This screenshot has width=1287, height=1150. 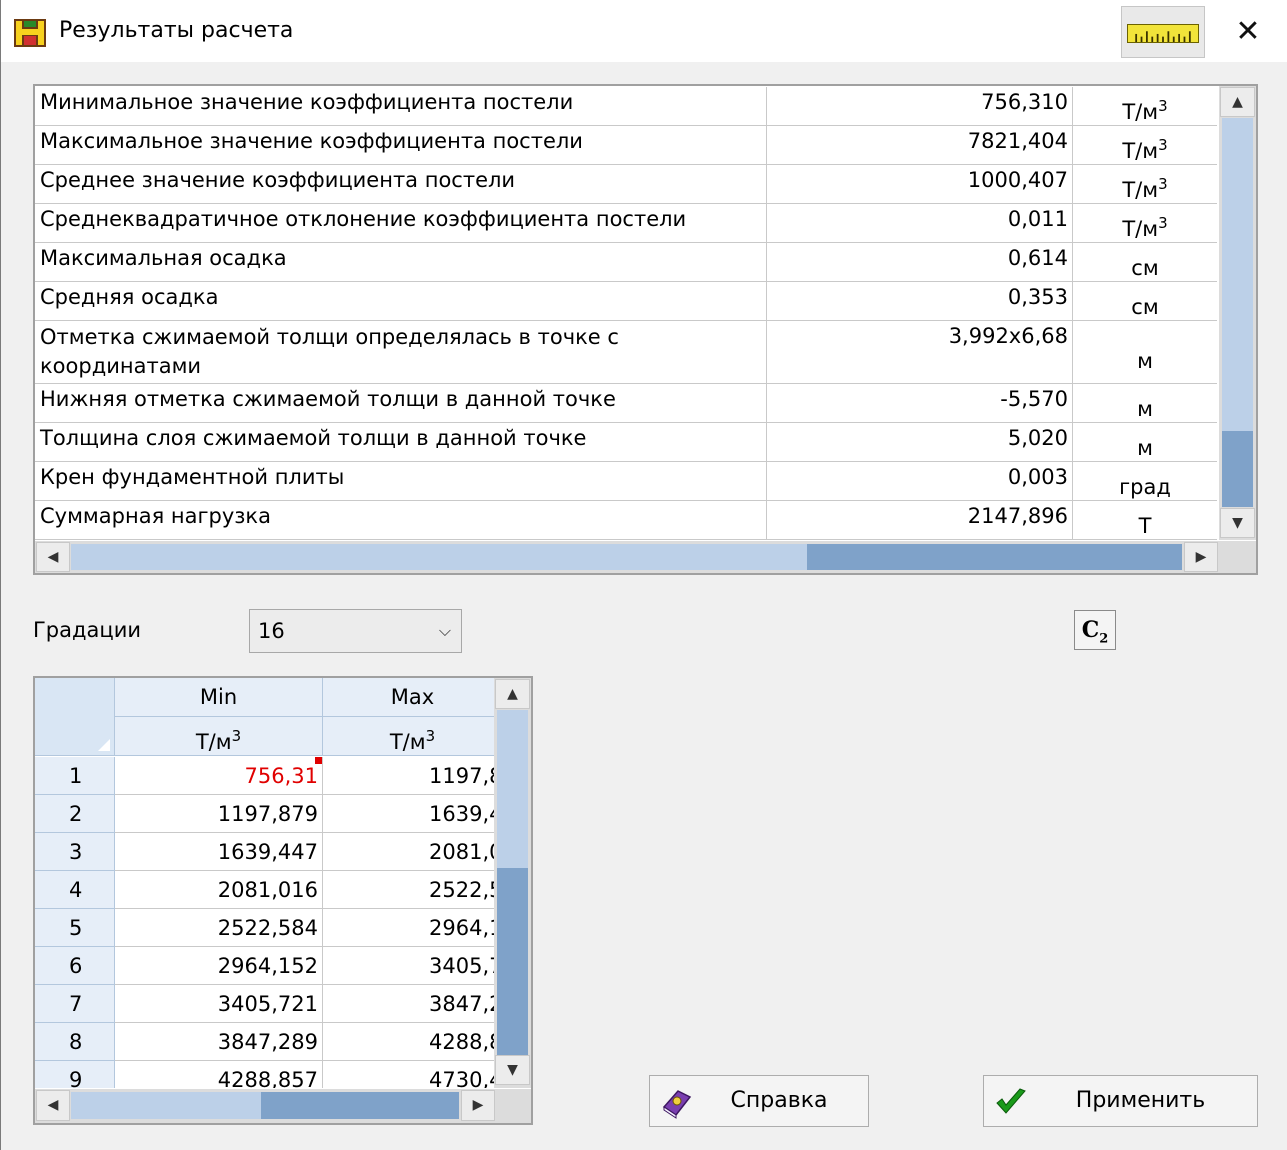 What do you see at coordinates (408, 928) in the screenshot?
I see `max-cell: 2964,1` at bounding box center [408, 928].